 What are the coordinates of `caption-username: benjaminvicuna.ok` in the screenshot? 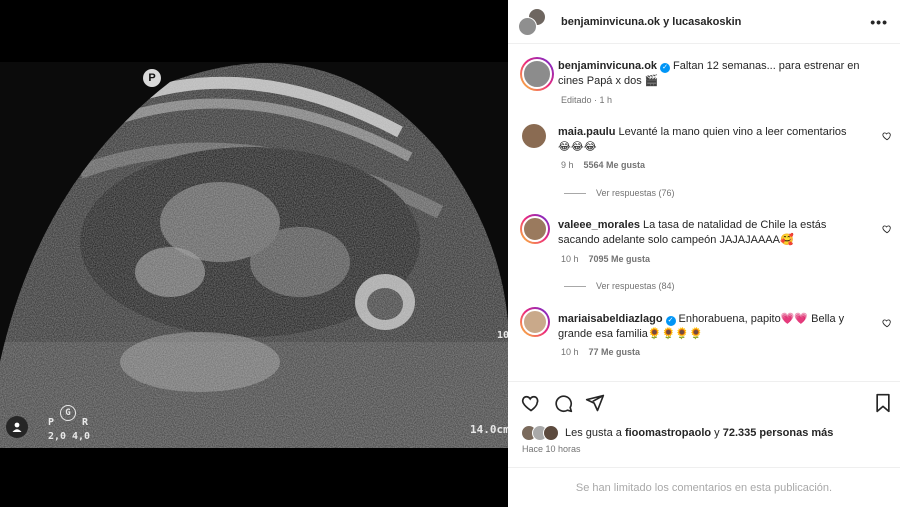 It's located at (607, 66).